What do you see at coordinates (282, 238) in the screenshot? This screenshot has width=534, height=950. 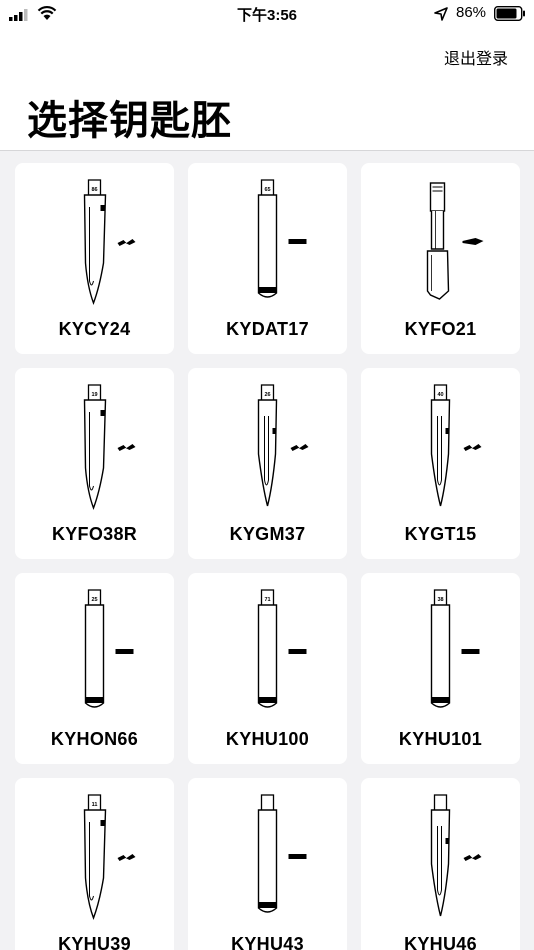 I see `key-blank-image: 65` at bounding box center [282, 238].